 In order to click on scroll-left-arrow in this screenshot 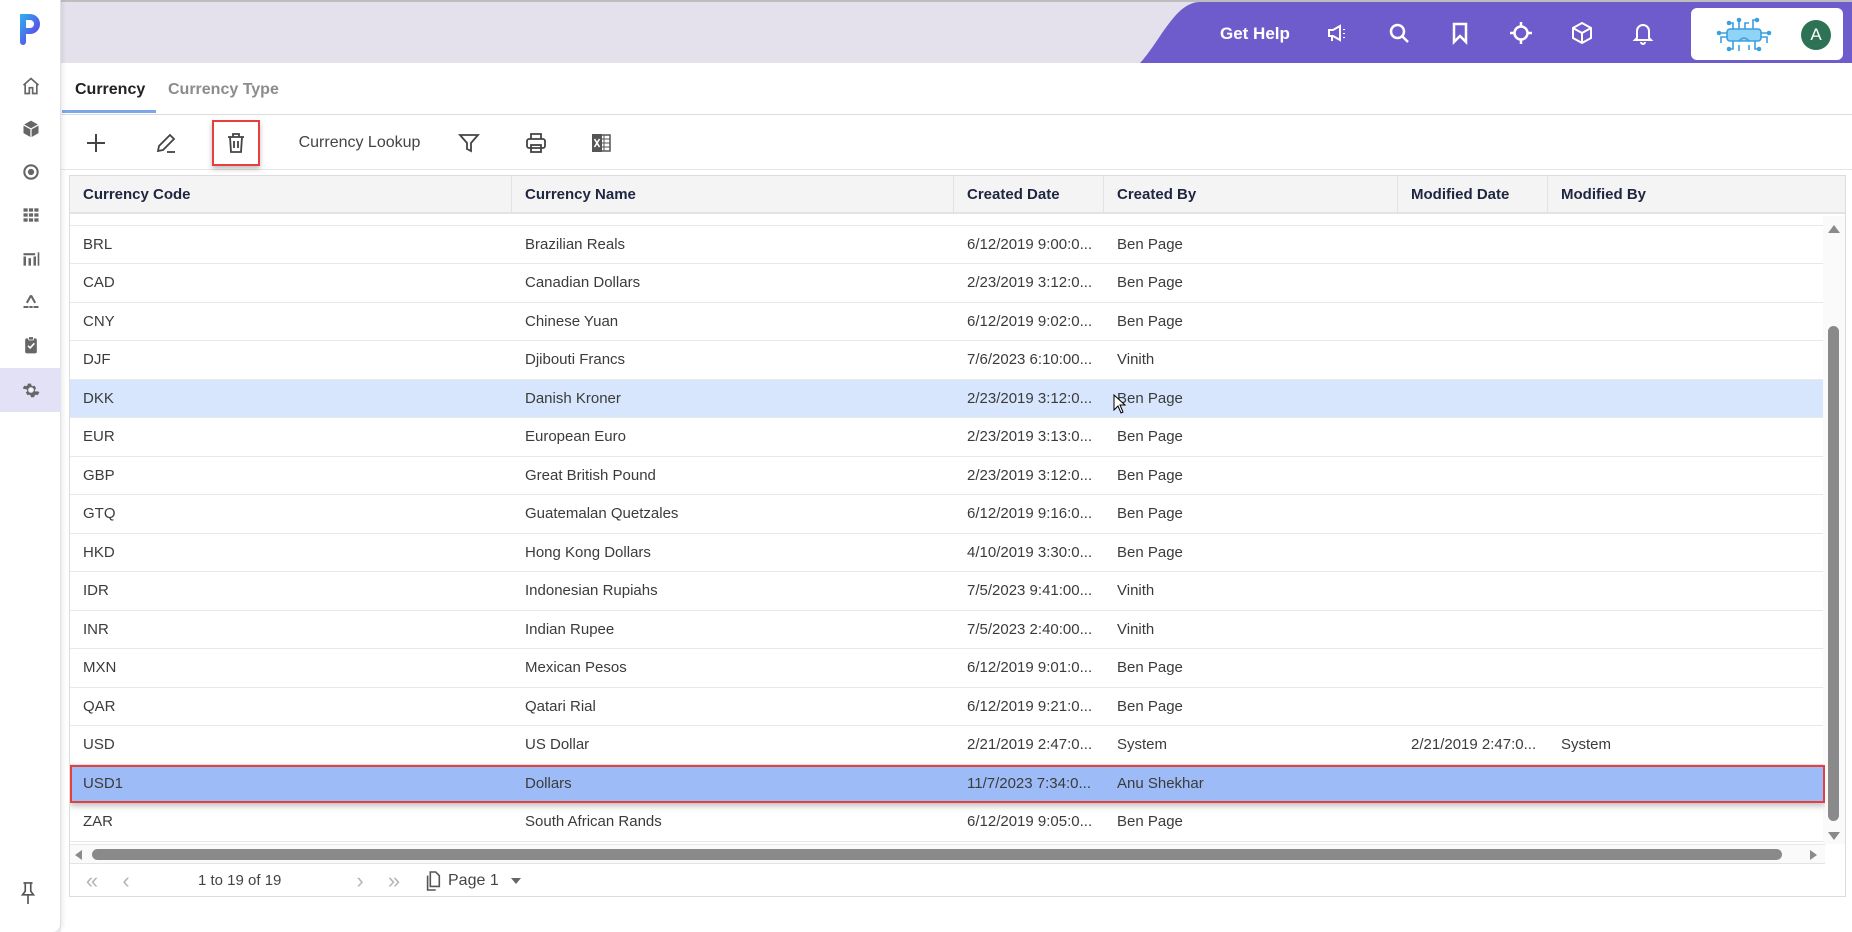, I will do `click(78, 855)`.